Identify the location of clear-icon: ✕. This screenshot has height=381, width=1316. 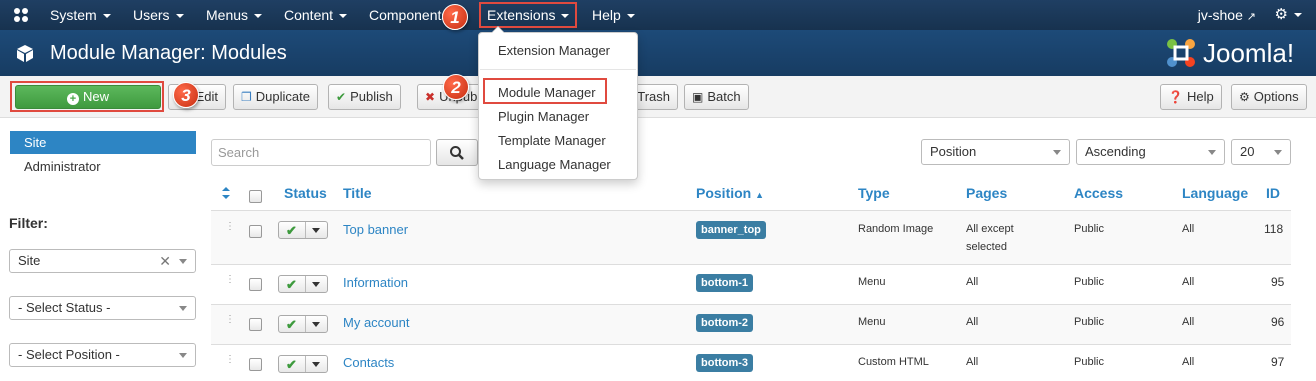
(165, 261).